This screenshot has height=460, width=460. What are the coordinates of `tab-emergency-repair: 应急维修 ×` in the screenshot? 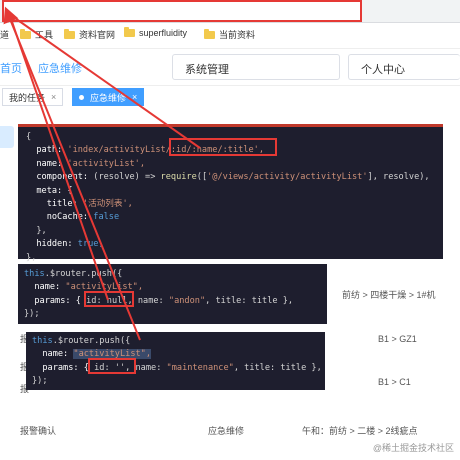 It's located at (108, 97).